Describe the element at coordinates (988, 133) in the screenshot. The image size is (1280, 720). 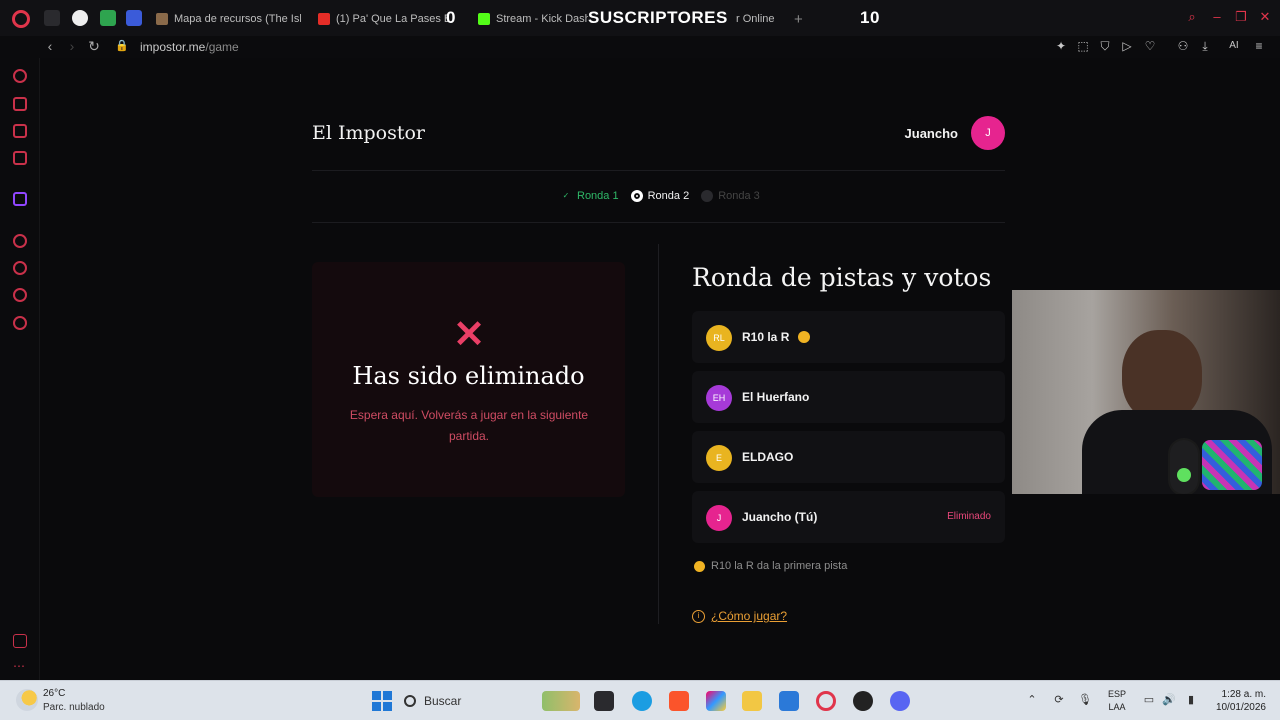
I see `user-avatar: J` at that location.